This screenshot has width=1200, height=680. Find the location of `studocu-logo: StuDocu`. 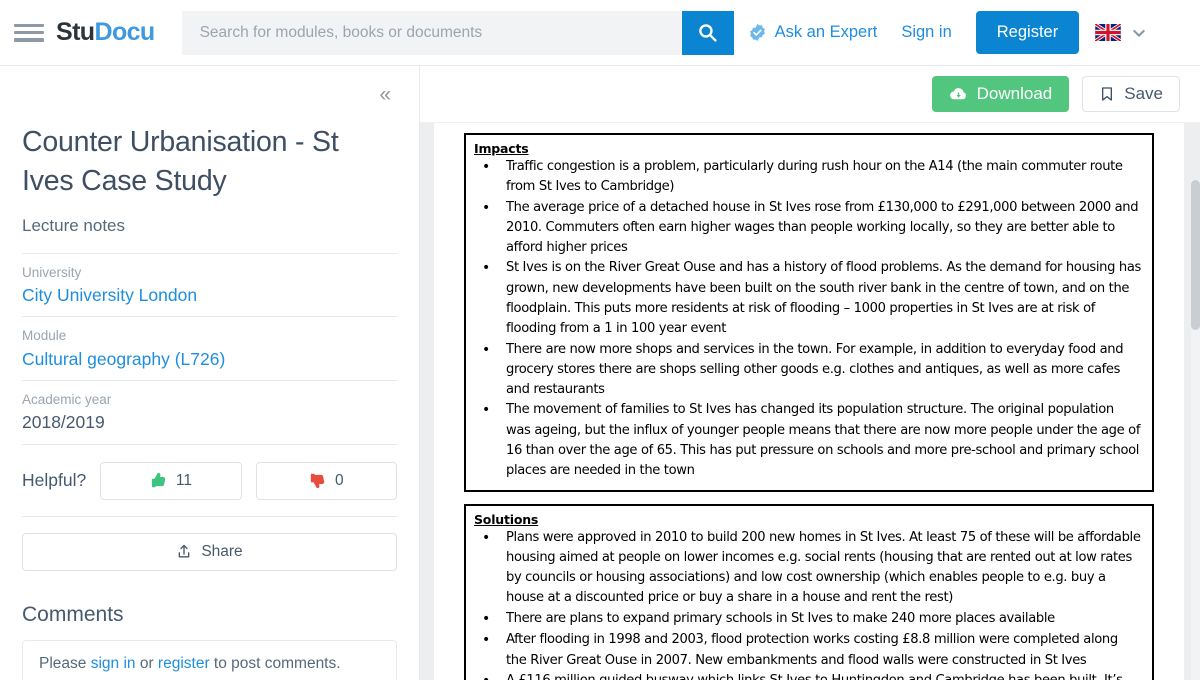

studocu-logo: StuDocu is located at coordinates (105, 32).